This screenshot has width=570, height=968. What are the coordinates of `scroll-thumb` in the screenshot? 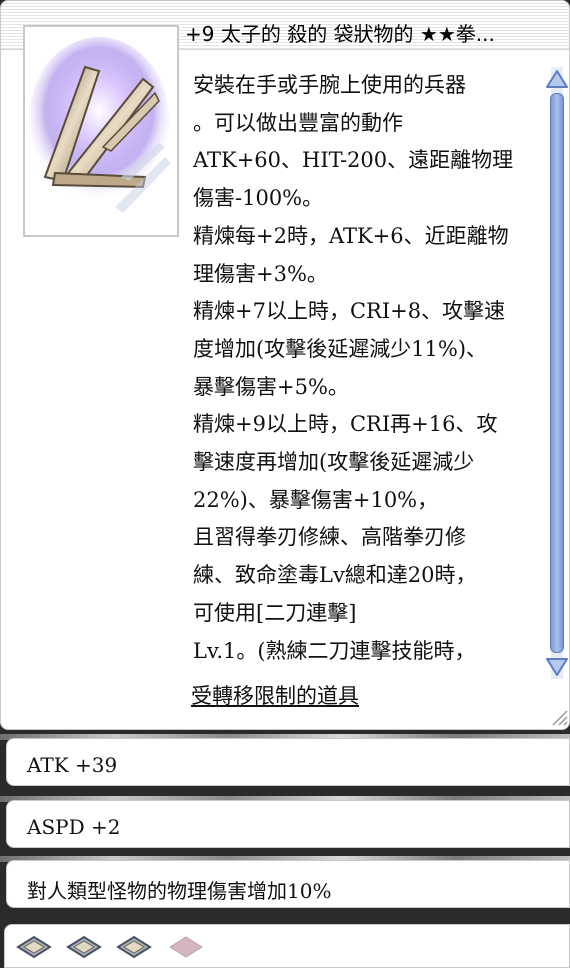 It's located at (557, 373).